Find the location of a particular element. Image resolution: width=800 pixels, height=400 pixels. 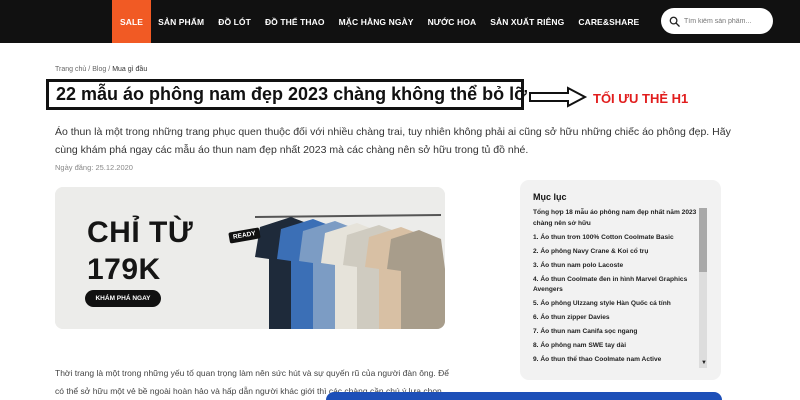

nav-item-sale: SALE is located at coordinates (132, 21).